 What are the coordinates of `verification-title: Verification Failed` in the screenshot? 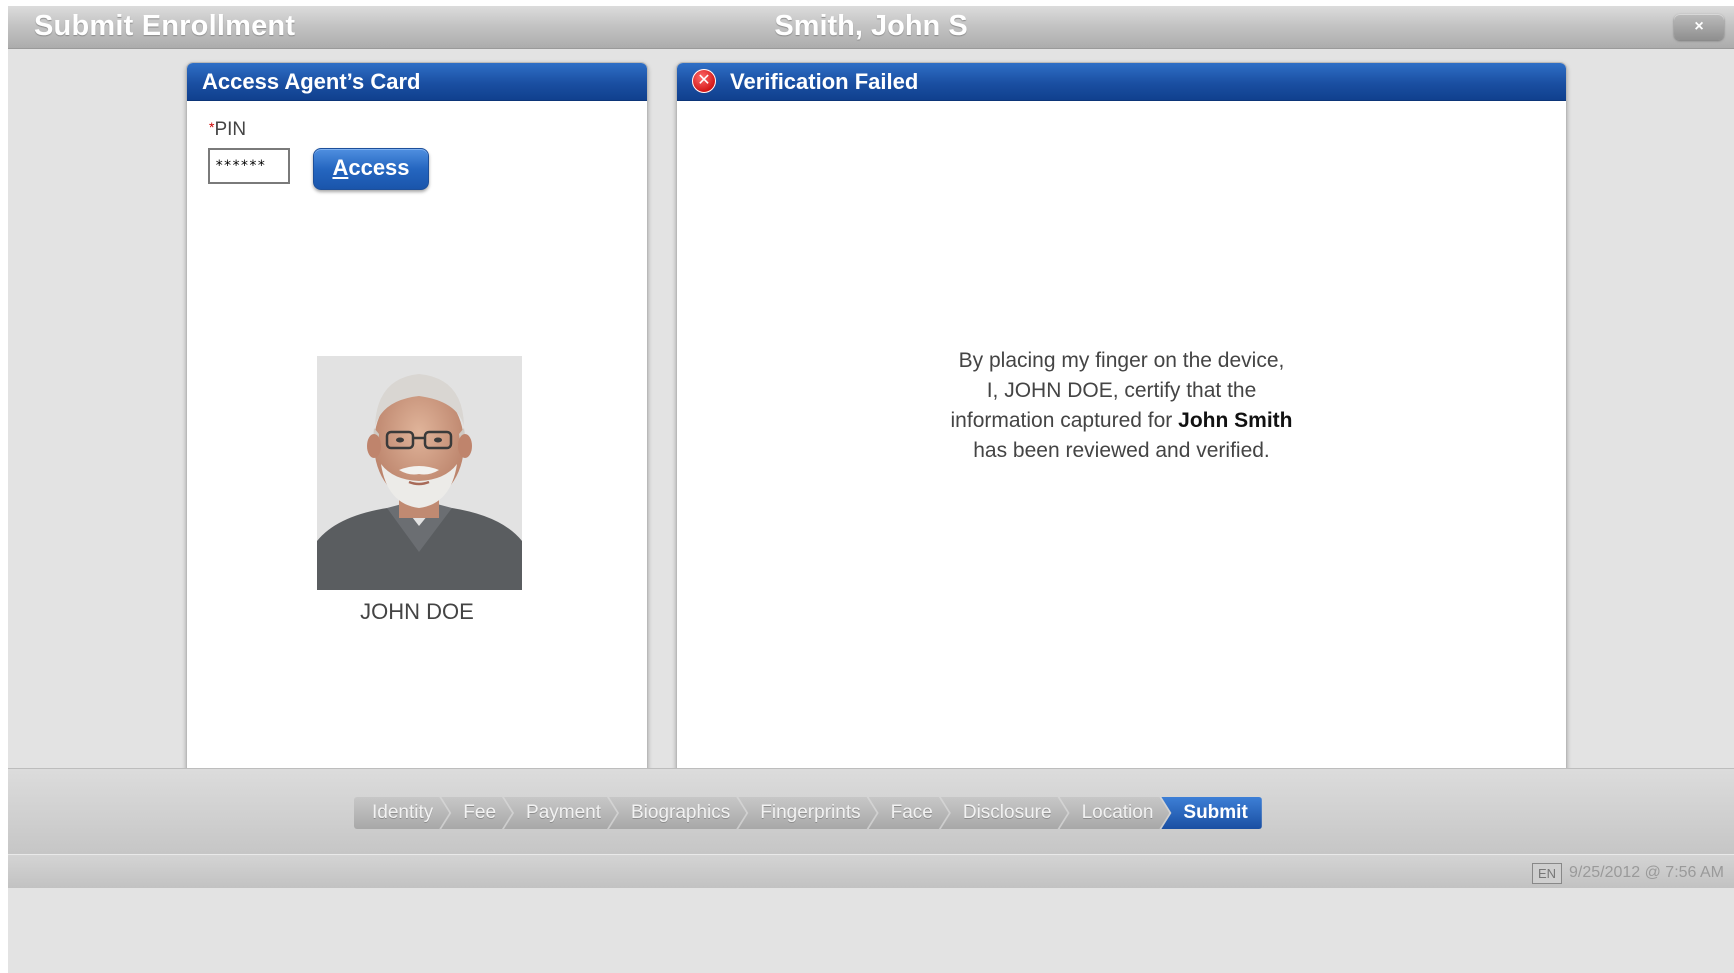 It's located at (824, 81).